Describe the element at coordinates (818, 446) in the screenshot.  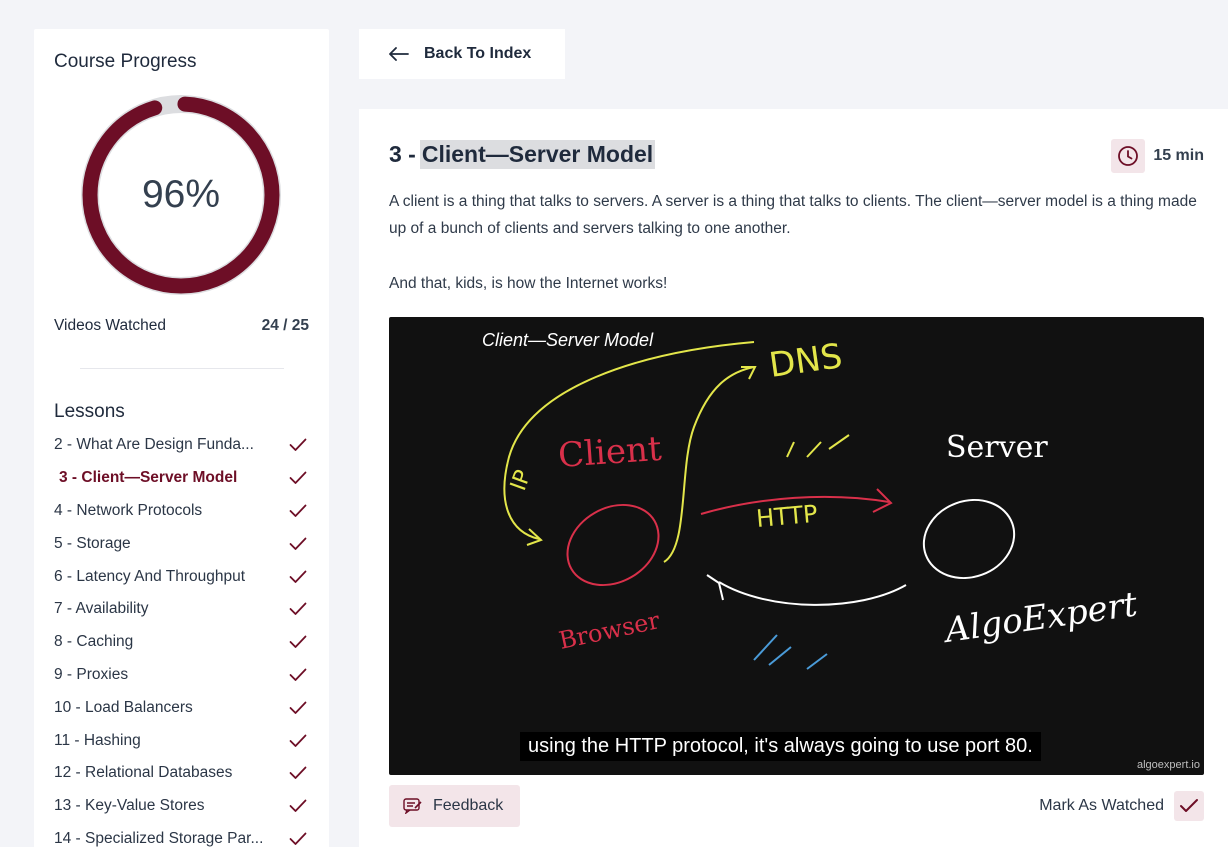
I see `yellow-ticks` at that location.